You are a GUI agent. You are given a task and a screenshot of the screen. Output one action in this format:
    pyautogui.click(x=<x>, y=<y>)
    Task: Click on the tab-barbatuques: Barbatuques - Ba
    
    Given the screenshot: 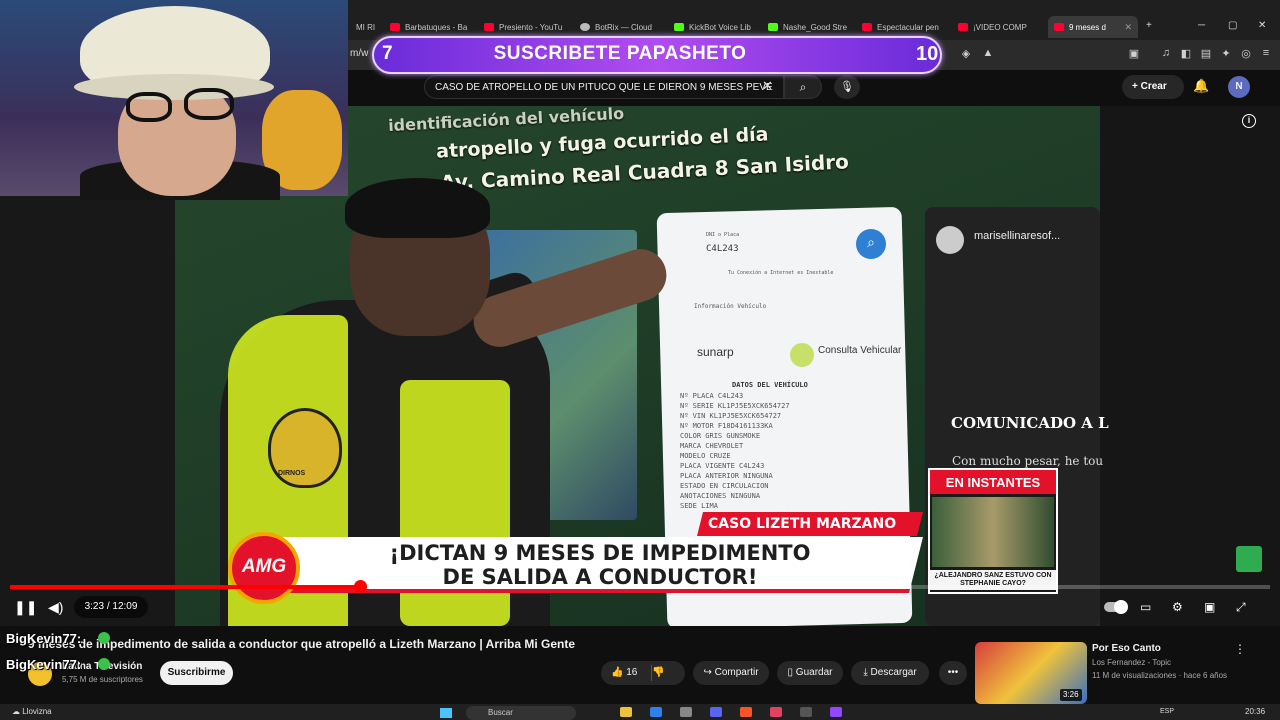 What is the action you would take?
    pyautogui.click(x=430, y=27)
    